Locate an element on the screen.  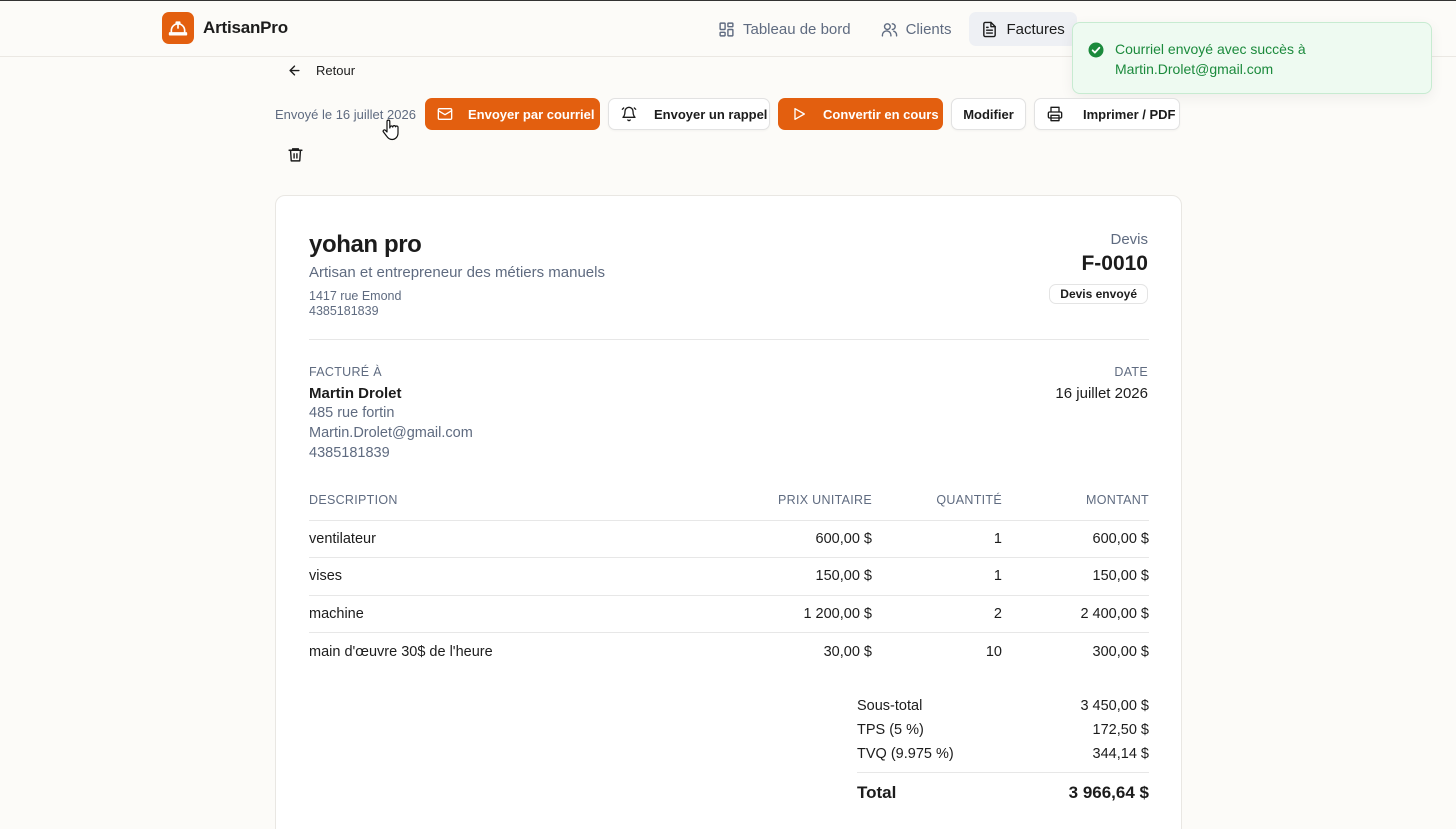
send-reminder-label: Envoyer un rappel is located at coordinates (711, 114).